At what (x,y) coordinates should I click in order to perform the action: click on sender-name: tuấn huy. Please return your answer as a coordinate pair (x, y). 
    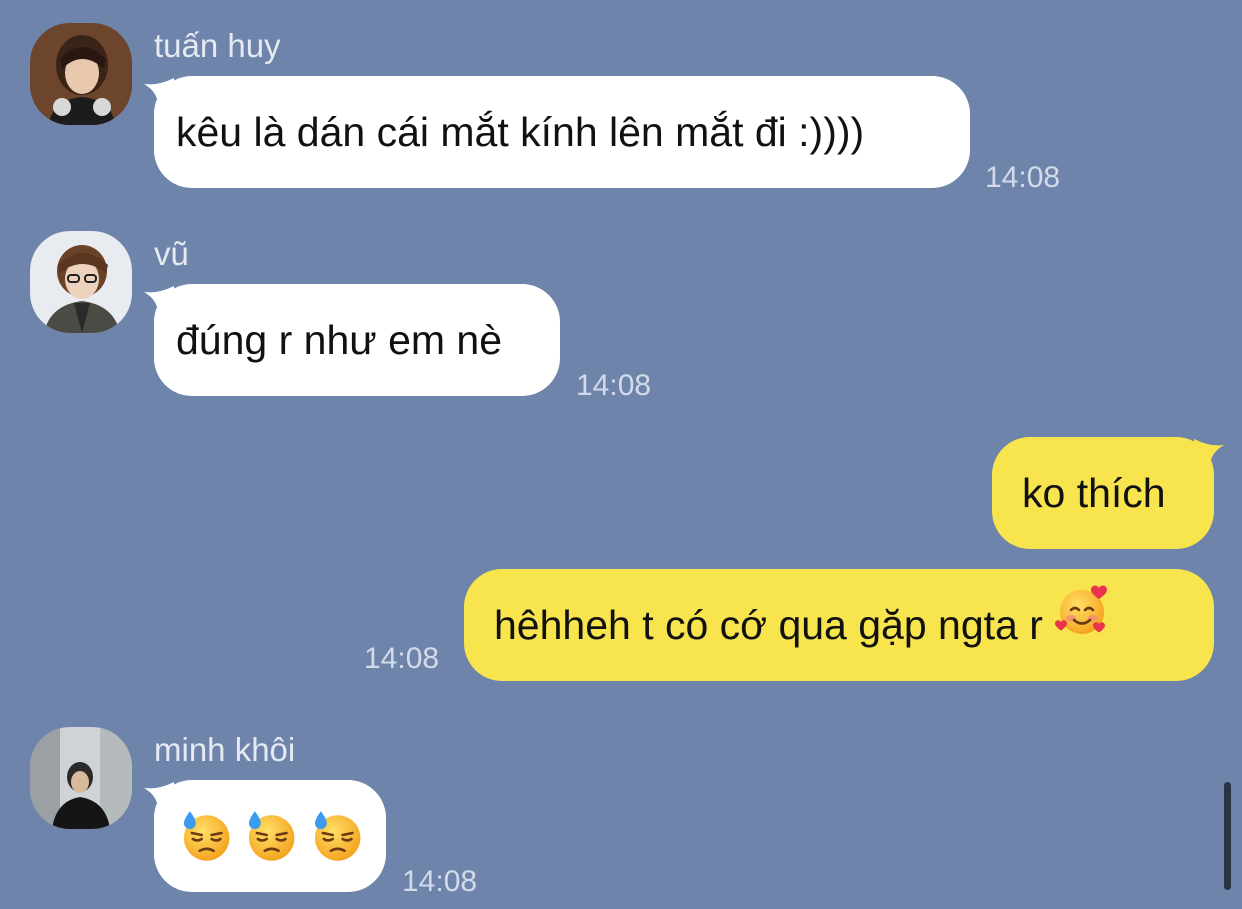
    Looking at the image, I should click on (217, 45).